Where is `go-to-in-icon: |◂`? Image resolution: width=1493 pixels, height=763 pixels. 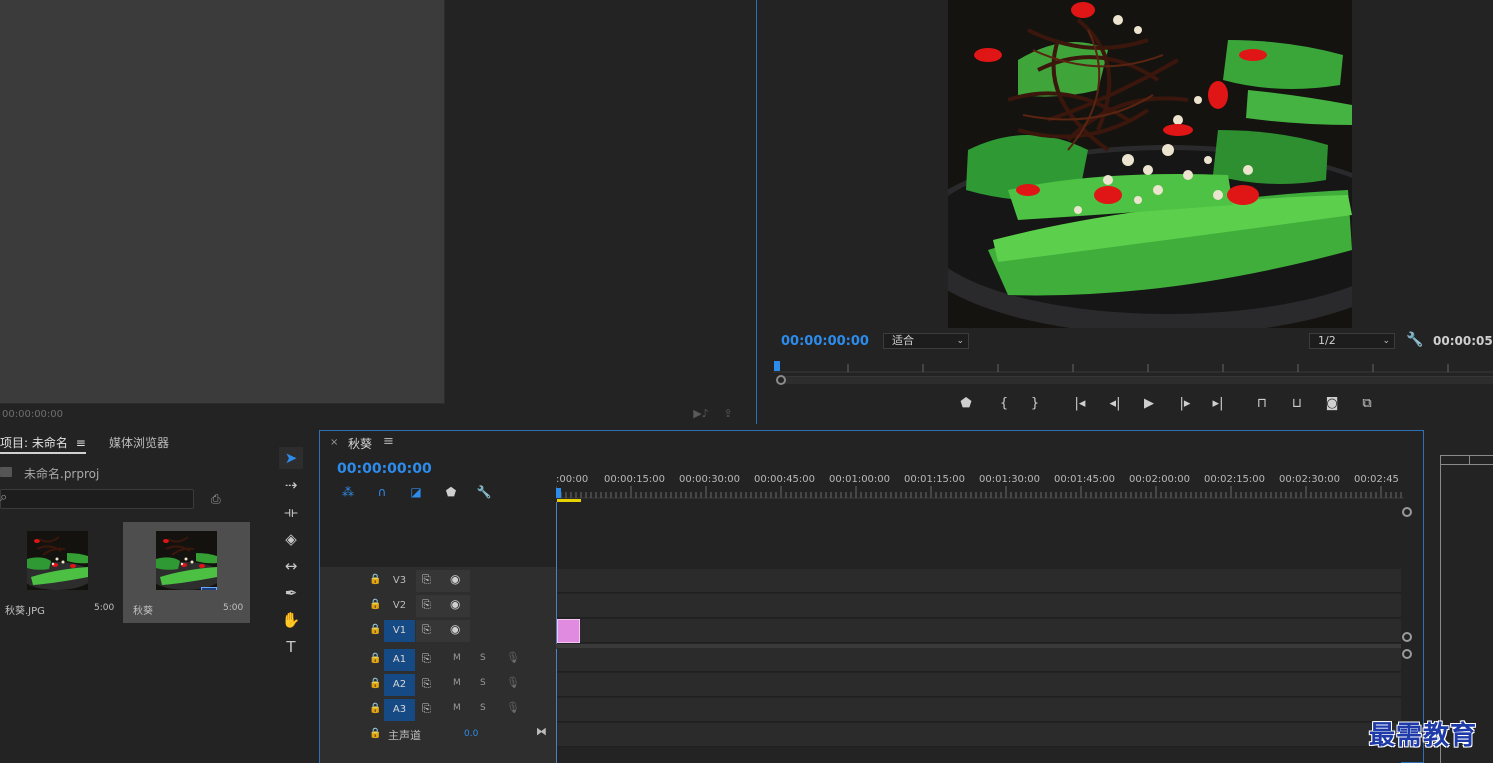 go-to-in-icon: |◂ is located at coordinates (1080, 404).